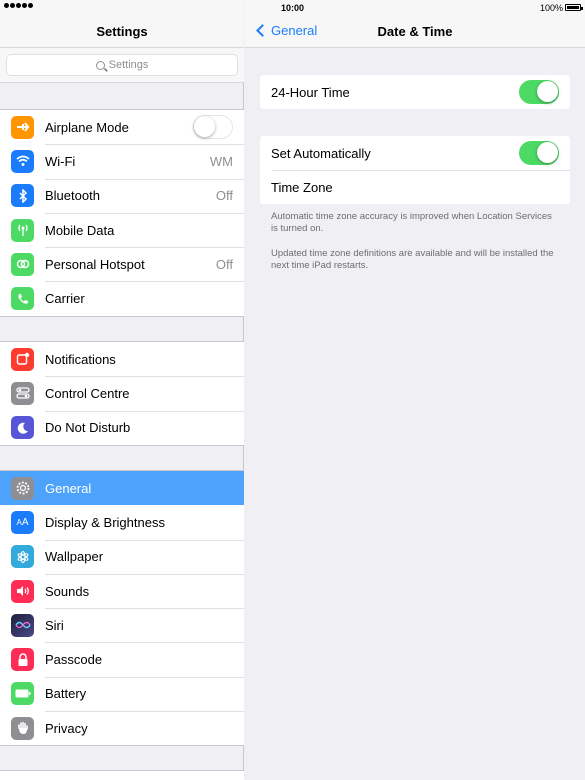 This screenshot has width=585, height=780. Describe the element at coordinates (22, 728) in the screenshot. I see `hand-icon` at that location.